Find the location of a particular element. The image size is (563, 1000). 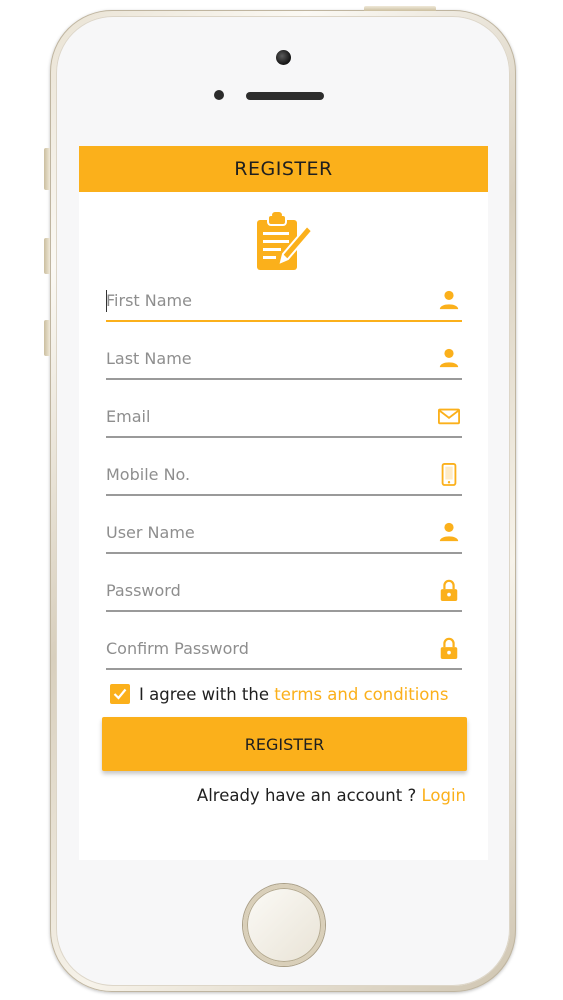

terms-text: I agree with the terms and conditions is located at coordinates (293, 694).